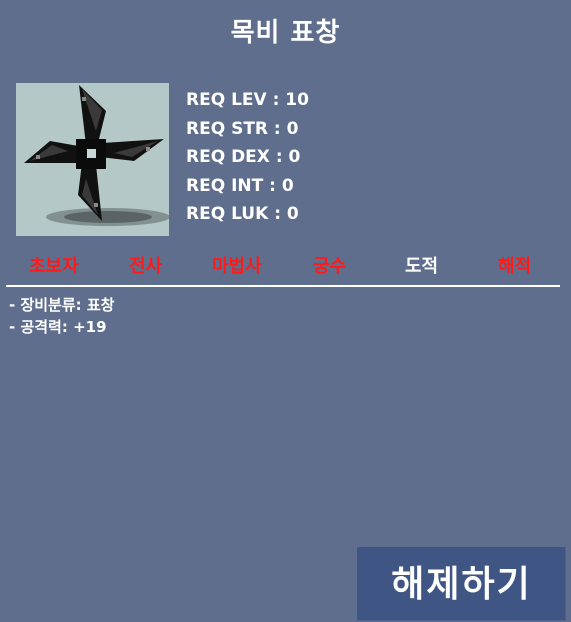  I want to click on req-str: REQ STR : 0, so click(242, 128).